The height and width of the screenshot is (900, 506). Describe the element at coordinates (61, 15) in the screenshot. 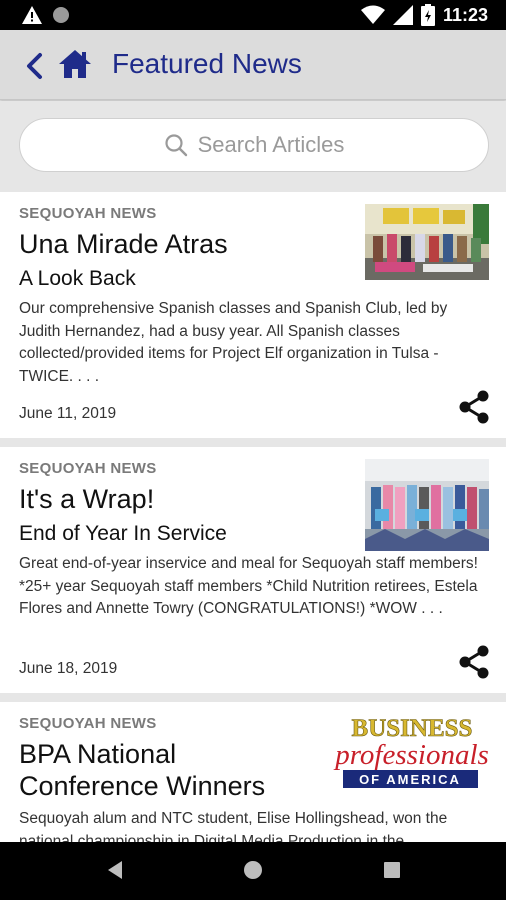

I see `circle-icon` at that location.